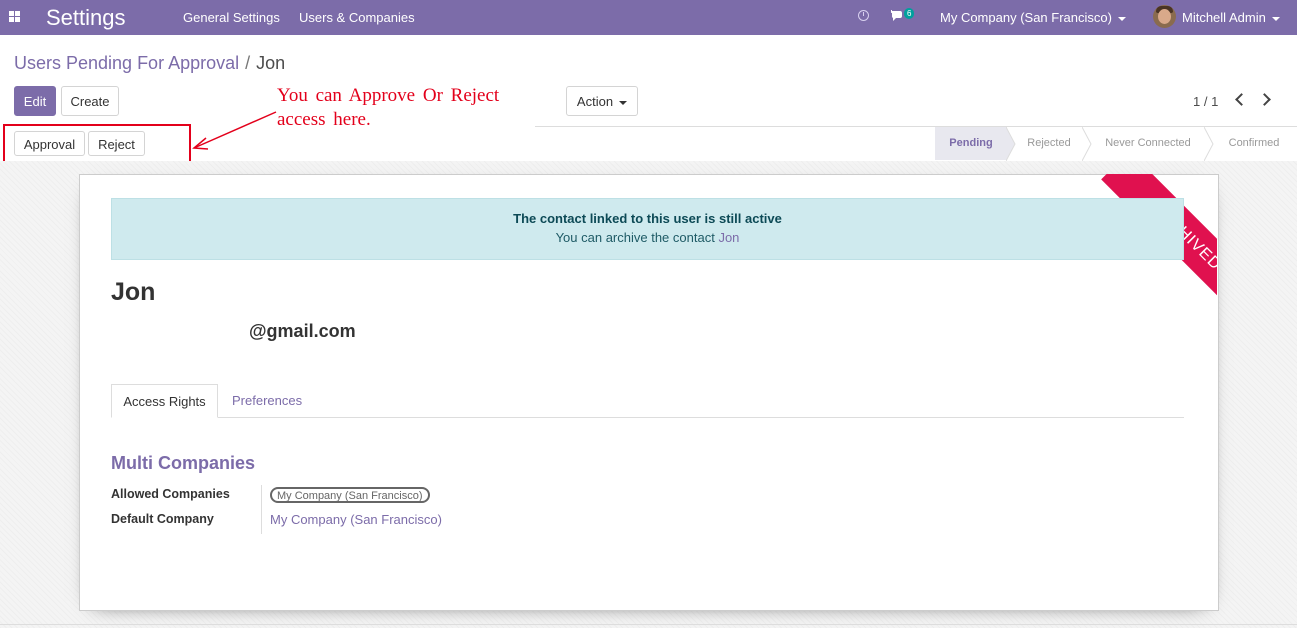  Describe the element at coordinates (971, 143) in the screenshot. I see `status-pending: Pending` at that location.